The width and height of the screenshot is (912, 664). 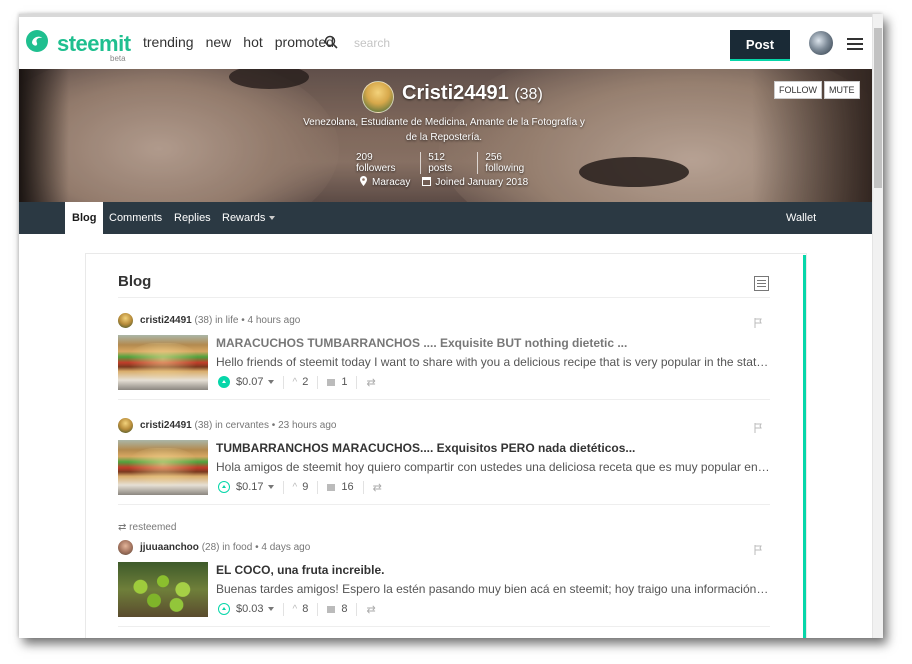 I want to click on post-category: food, so click(x=242, y=547).